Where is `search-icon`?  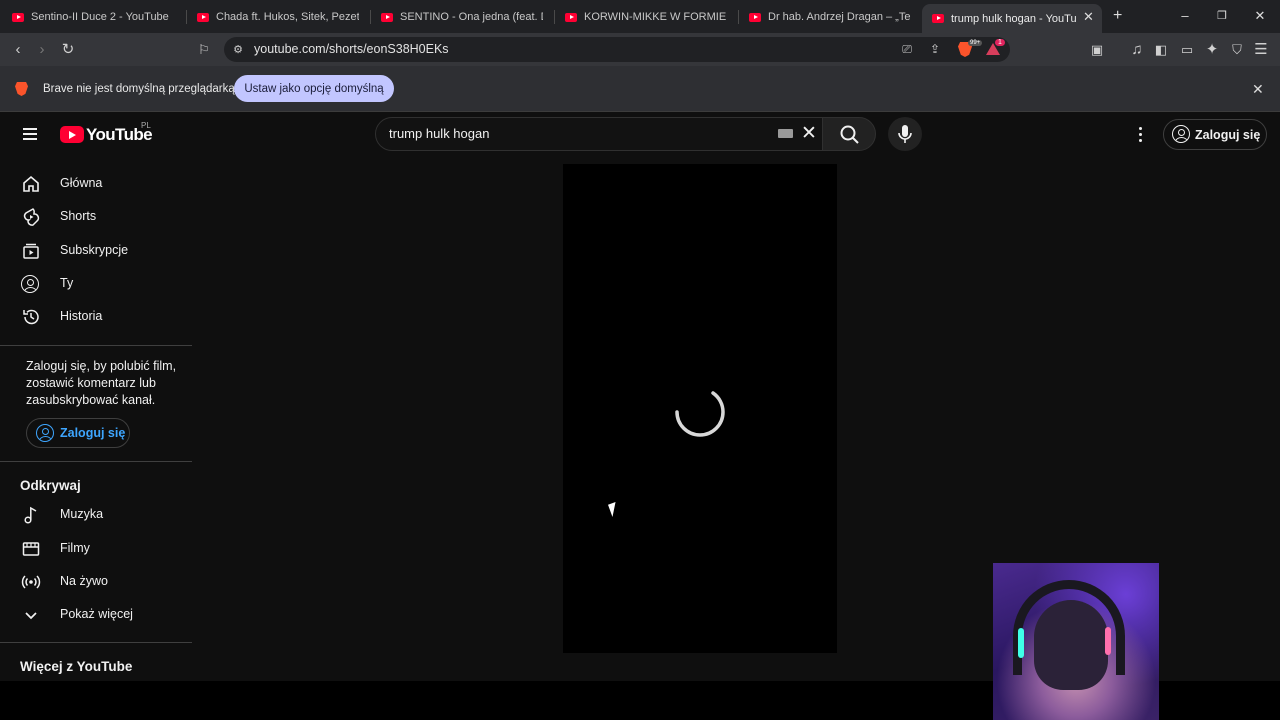 search-icon is located at coordinates (849, 134).